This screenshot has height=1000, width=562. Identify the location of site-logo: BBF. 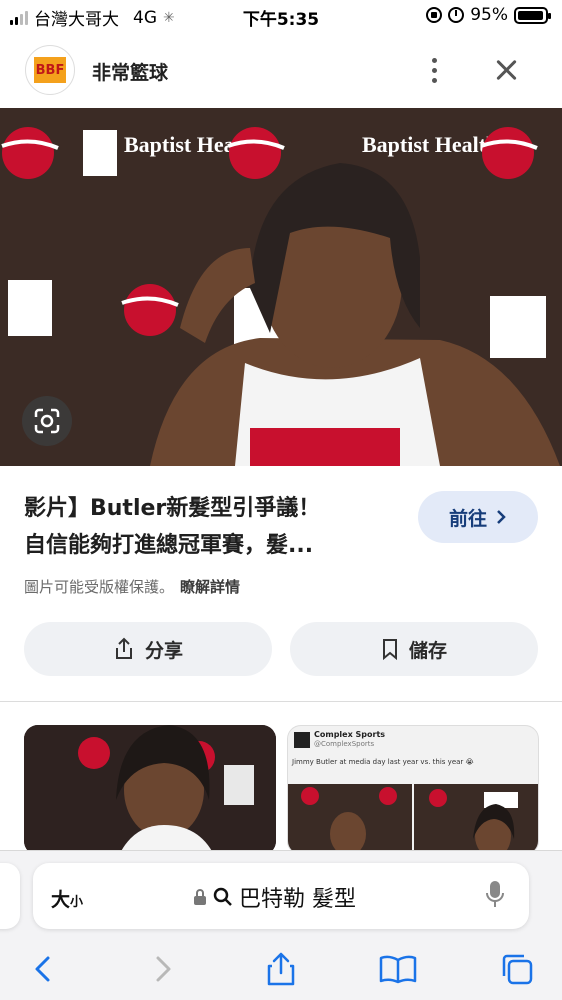
(50, 70).